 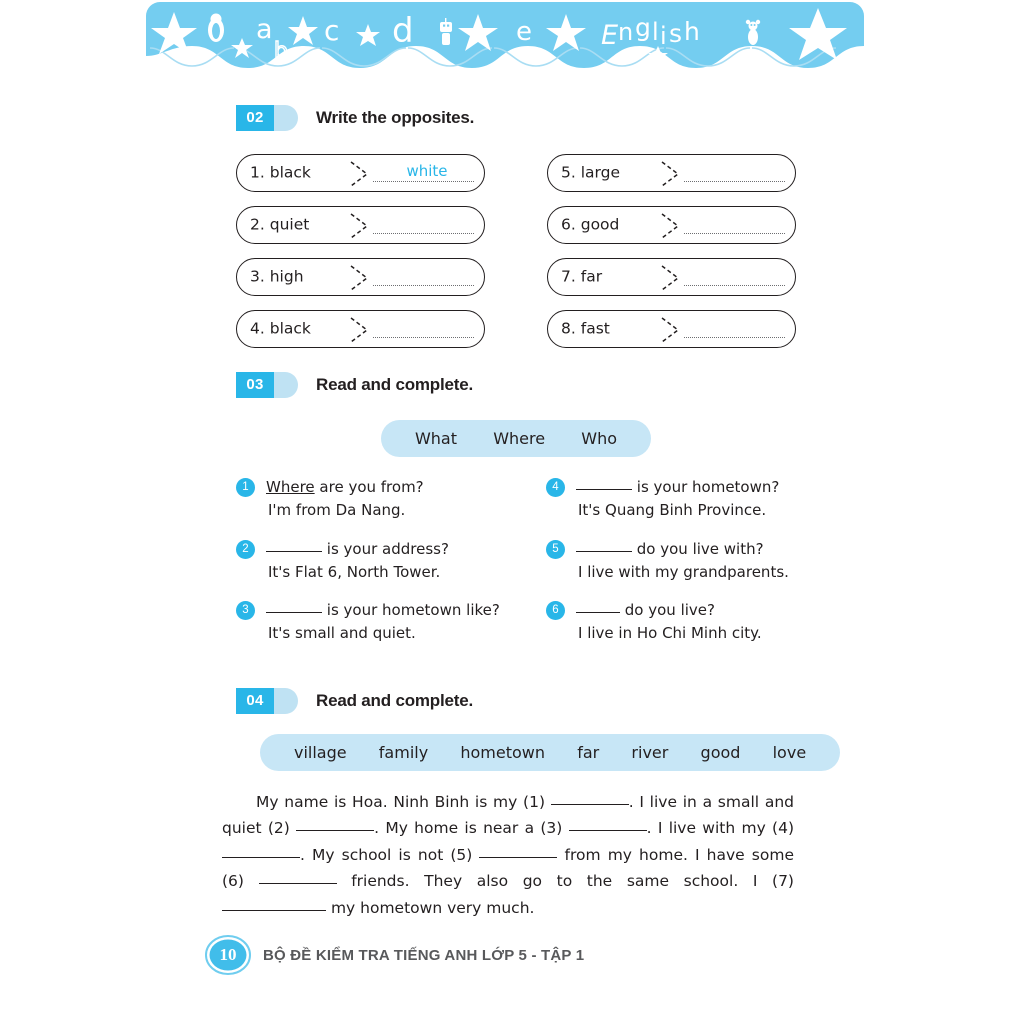 What do you see at coordinates (245, 549) in the screenshot?
I see `qa-number: 2` at bounding box center [245, 549].